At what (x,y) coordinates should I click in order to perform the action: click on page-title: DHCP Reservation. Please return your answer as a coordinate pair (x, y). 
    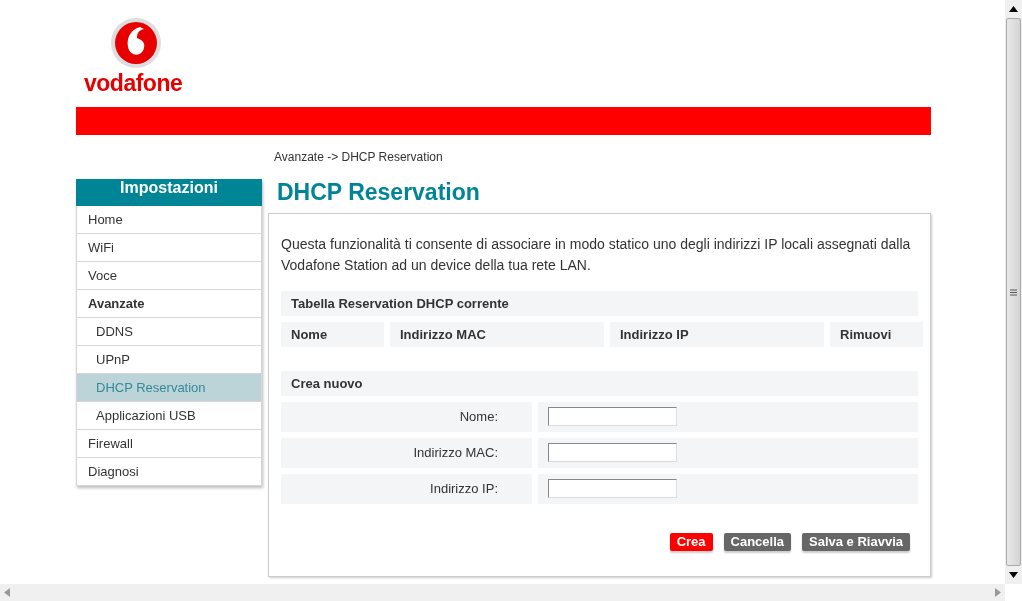
    Looking at the image, I should click on (379, 193).